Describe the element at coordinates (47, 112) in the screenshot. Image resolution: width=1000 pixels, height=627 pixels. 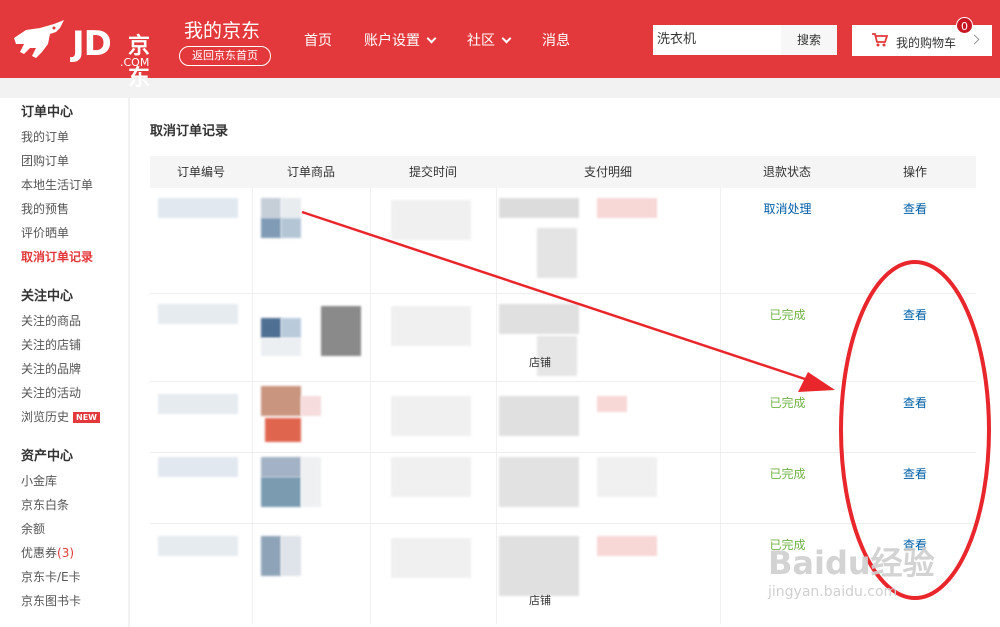
I see `sidebar-group-title: 订单中心` at that location.